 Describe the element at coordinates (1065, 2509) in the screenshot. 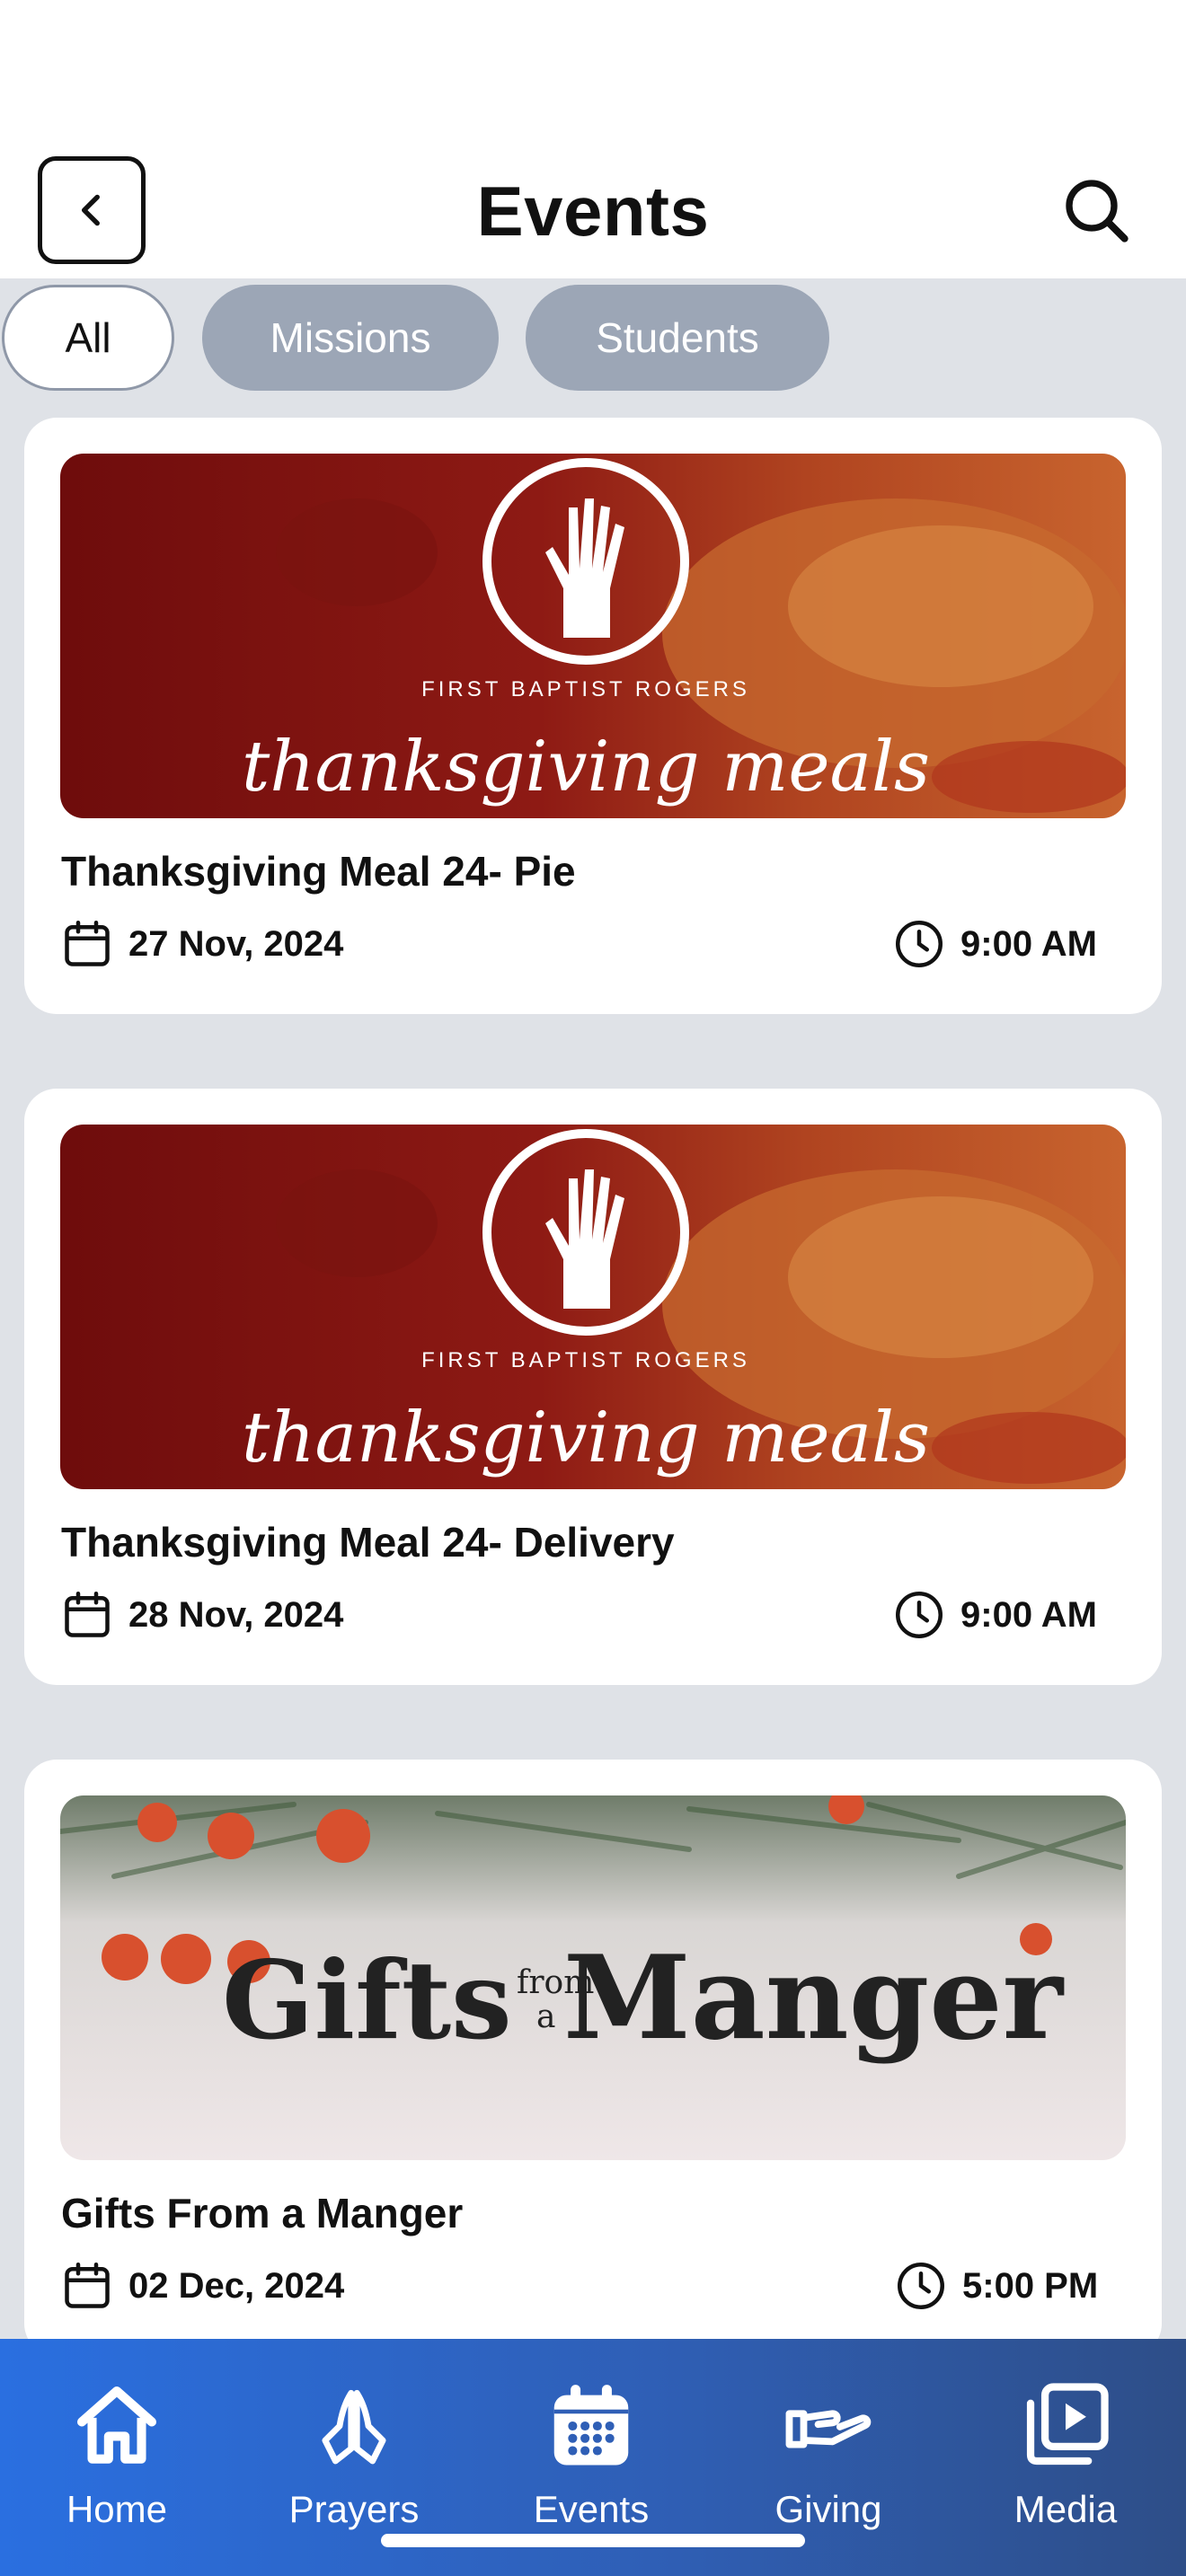

I see `tab-media-label: Media` at that location.